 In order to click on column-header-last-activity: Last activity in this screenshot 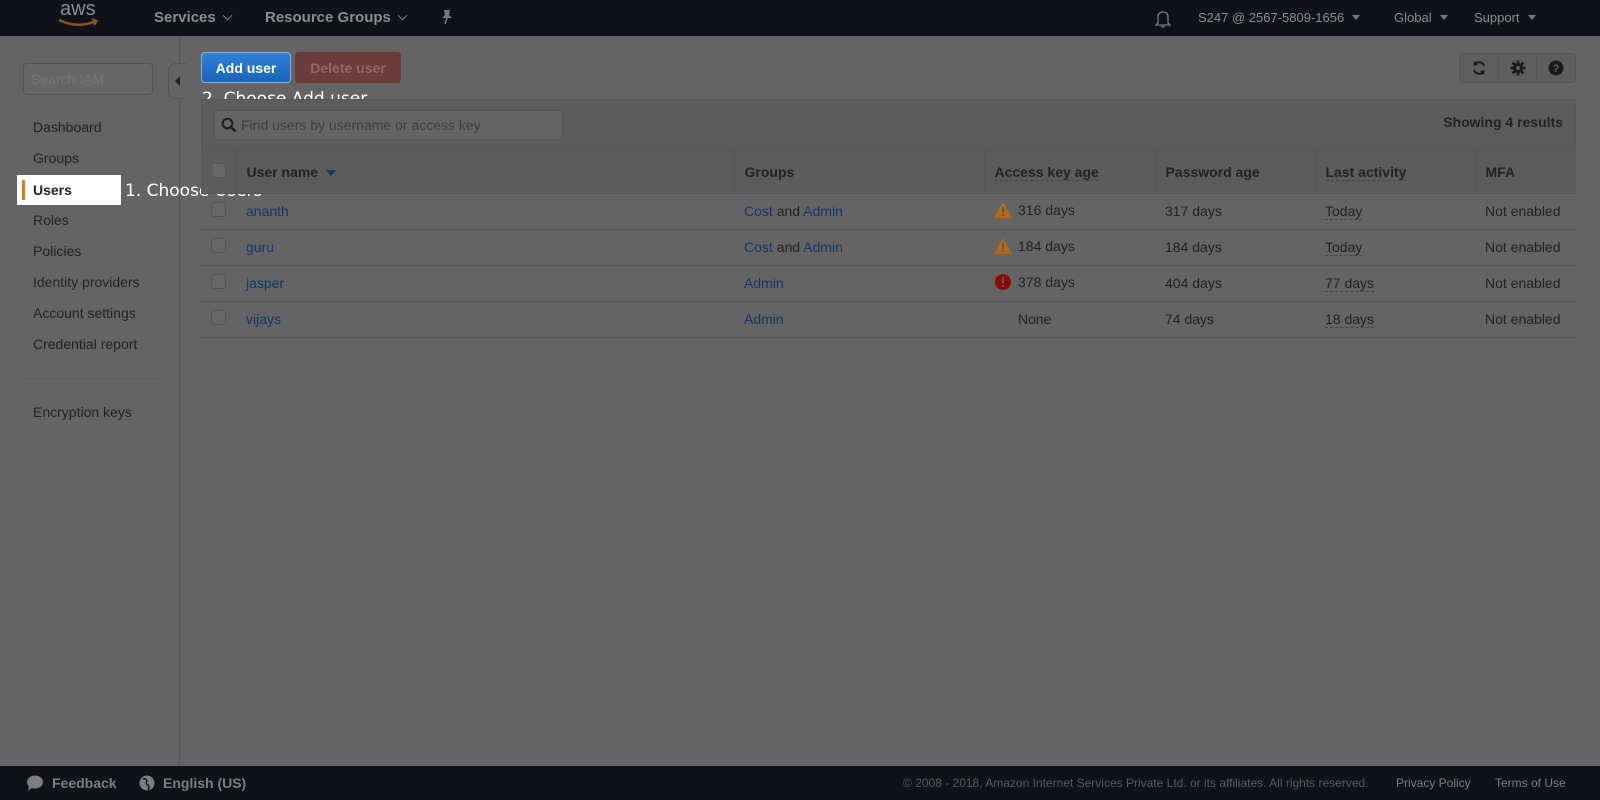, I will do `click(1395, 172)`.